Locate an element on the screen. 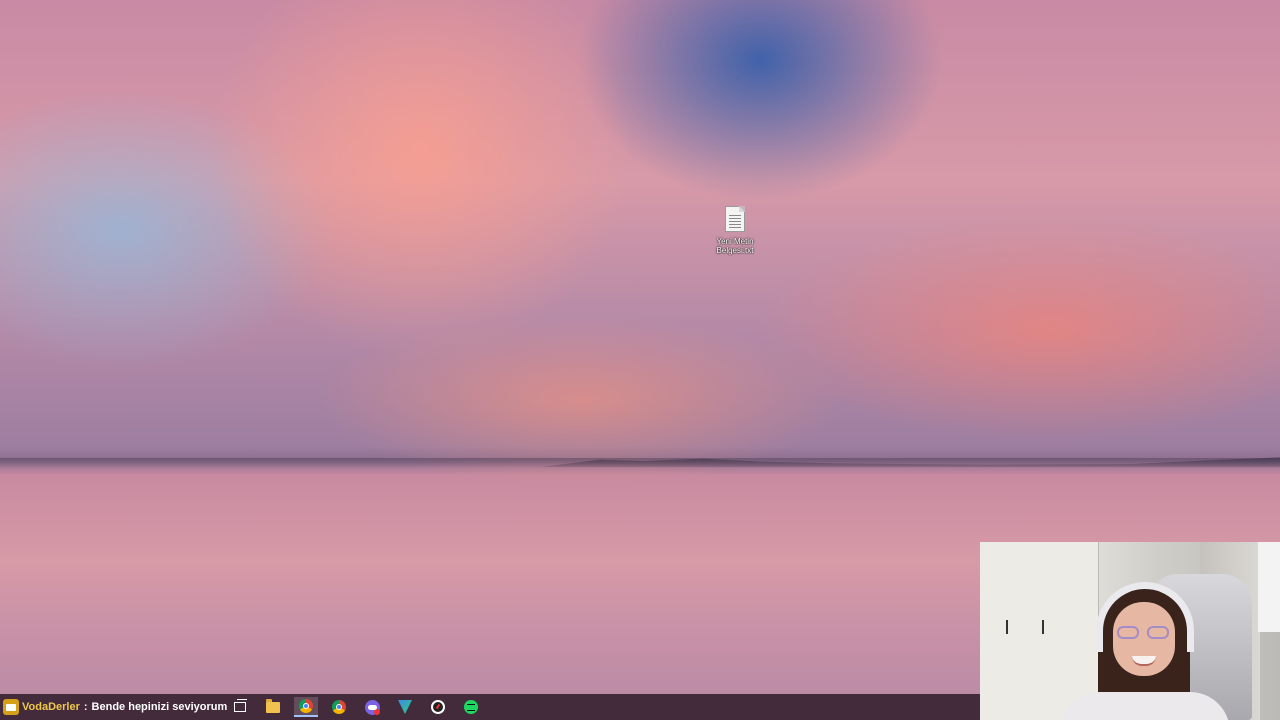  spotify-icon is located at coordinates (471, 707).